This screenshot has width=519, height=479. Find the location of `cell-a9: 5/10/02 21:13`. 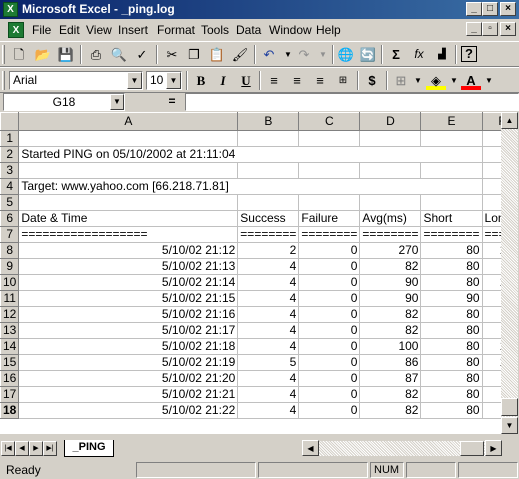

cell-a9: 5/10/02 21:13 is located at coordinates (128, 266).